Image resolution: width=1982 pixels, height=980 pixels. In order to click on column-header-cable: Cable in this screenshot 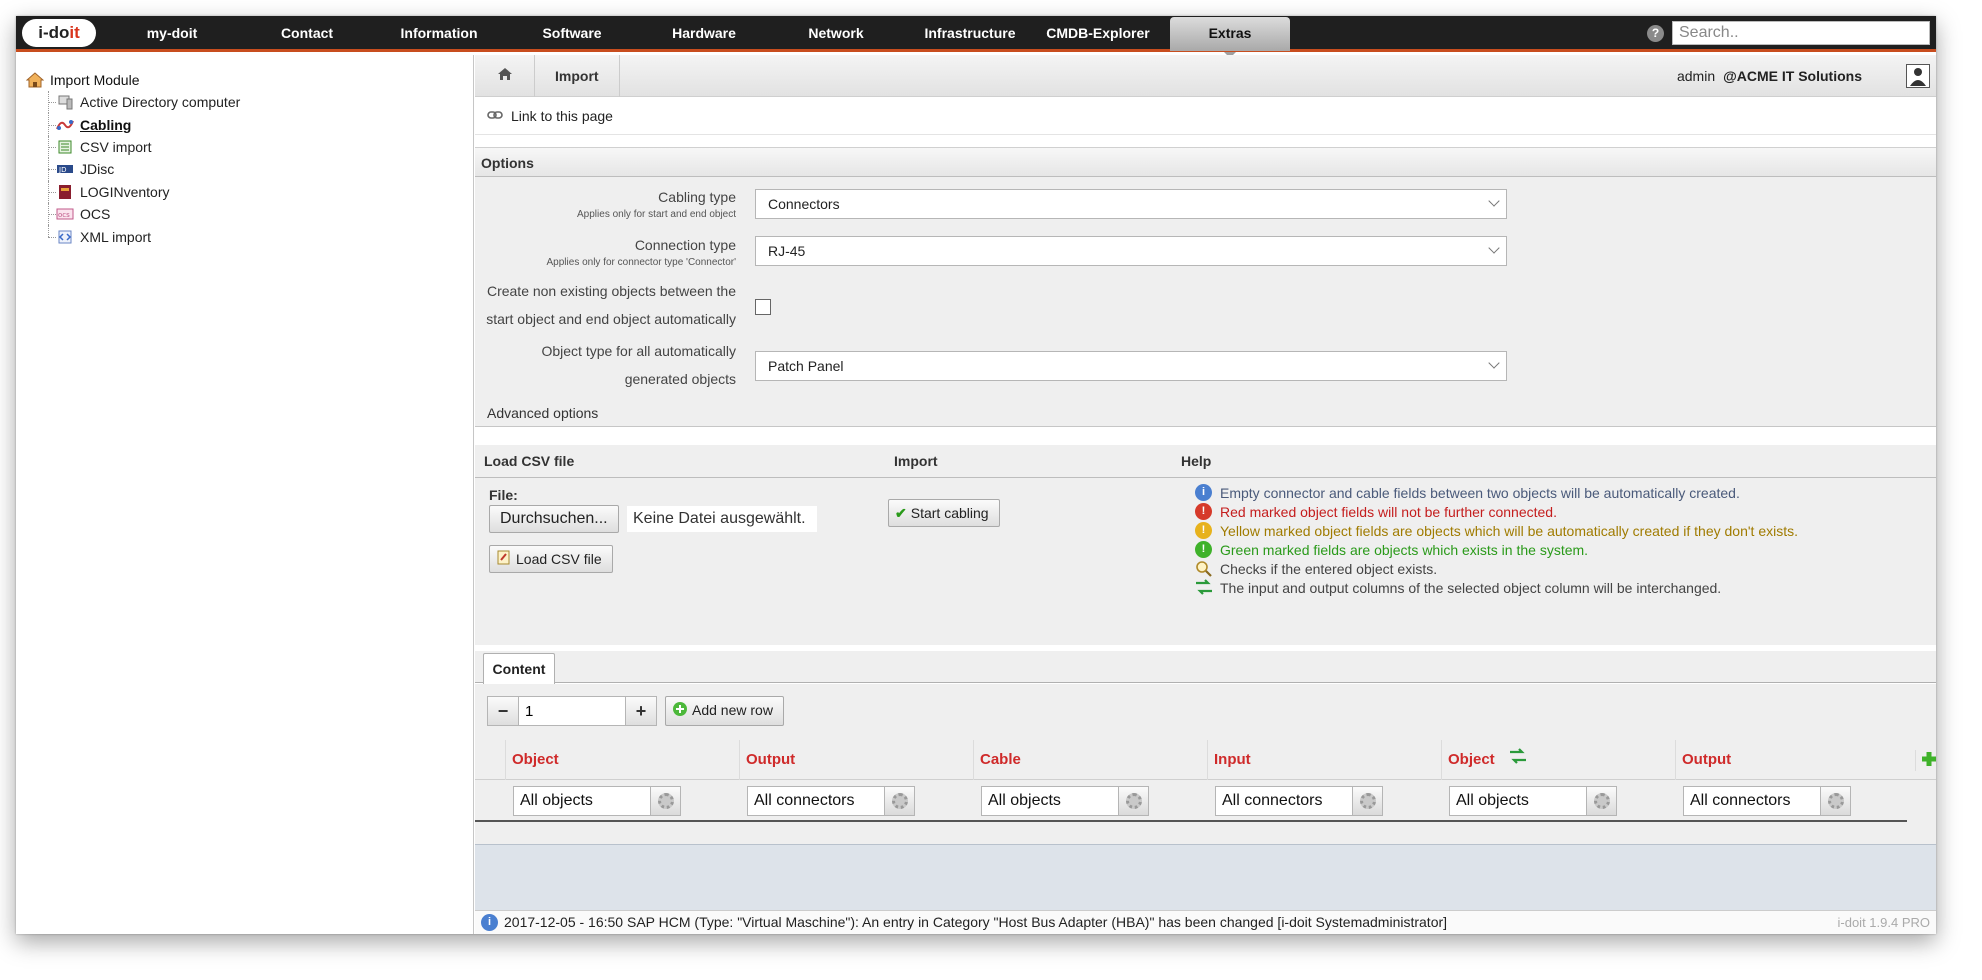, I will do `click(1090, 760)`.